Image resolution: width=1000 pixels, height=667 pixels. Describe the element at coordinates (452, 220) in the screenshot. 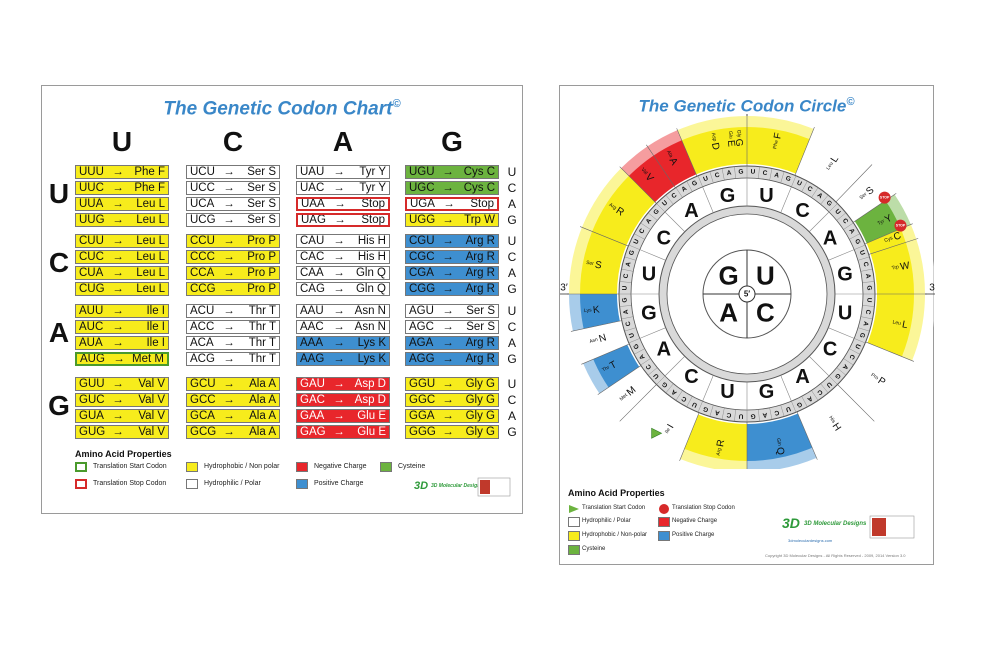

I see `codon-cell-ugg: UGG → Trp W` at that location.